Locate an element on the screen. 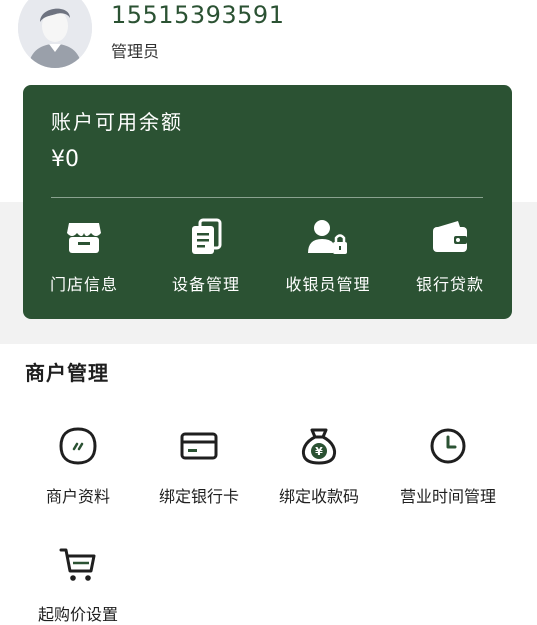 This screenshot has height=625, width=537. phone-number: 15515393591 is located at coordinates (198, 15).